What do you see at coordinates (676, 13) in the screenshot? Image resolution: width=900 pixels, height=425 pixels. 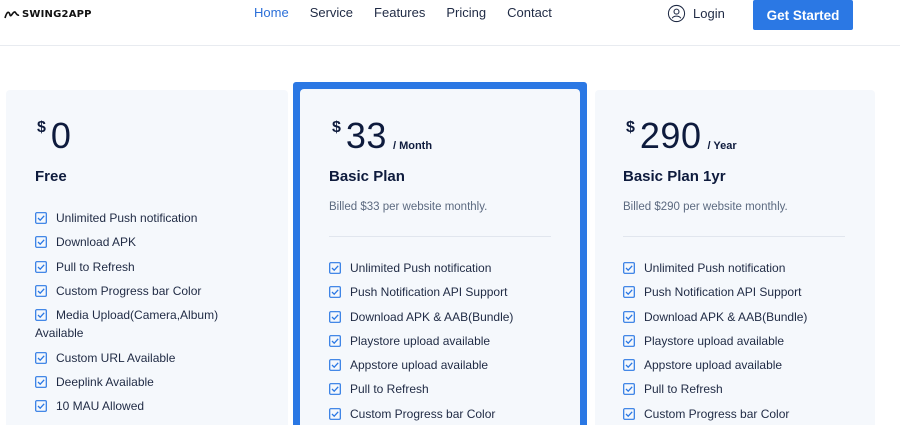 I see `user-icon` at bounding box center [676, 13].